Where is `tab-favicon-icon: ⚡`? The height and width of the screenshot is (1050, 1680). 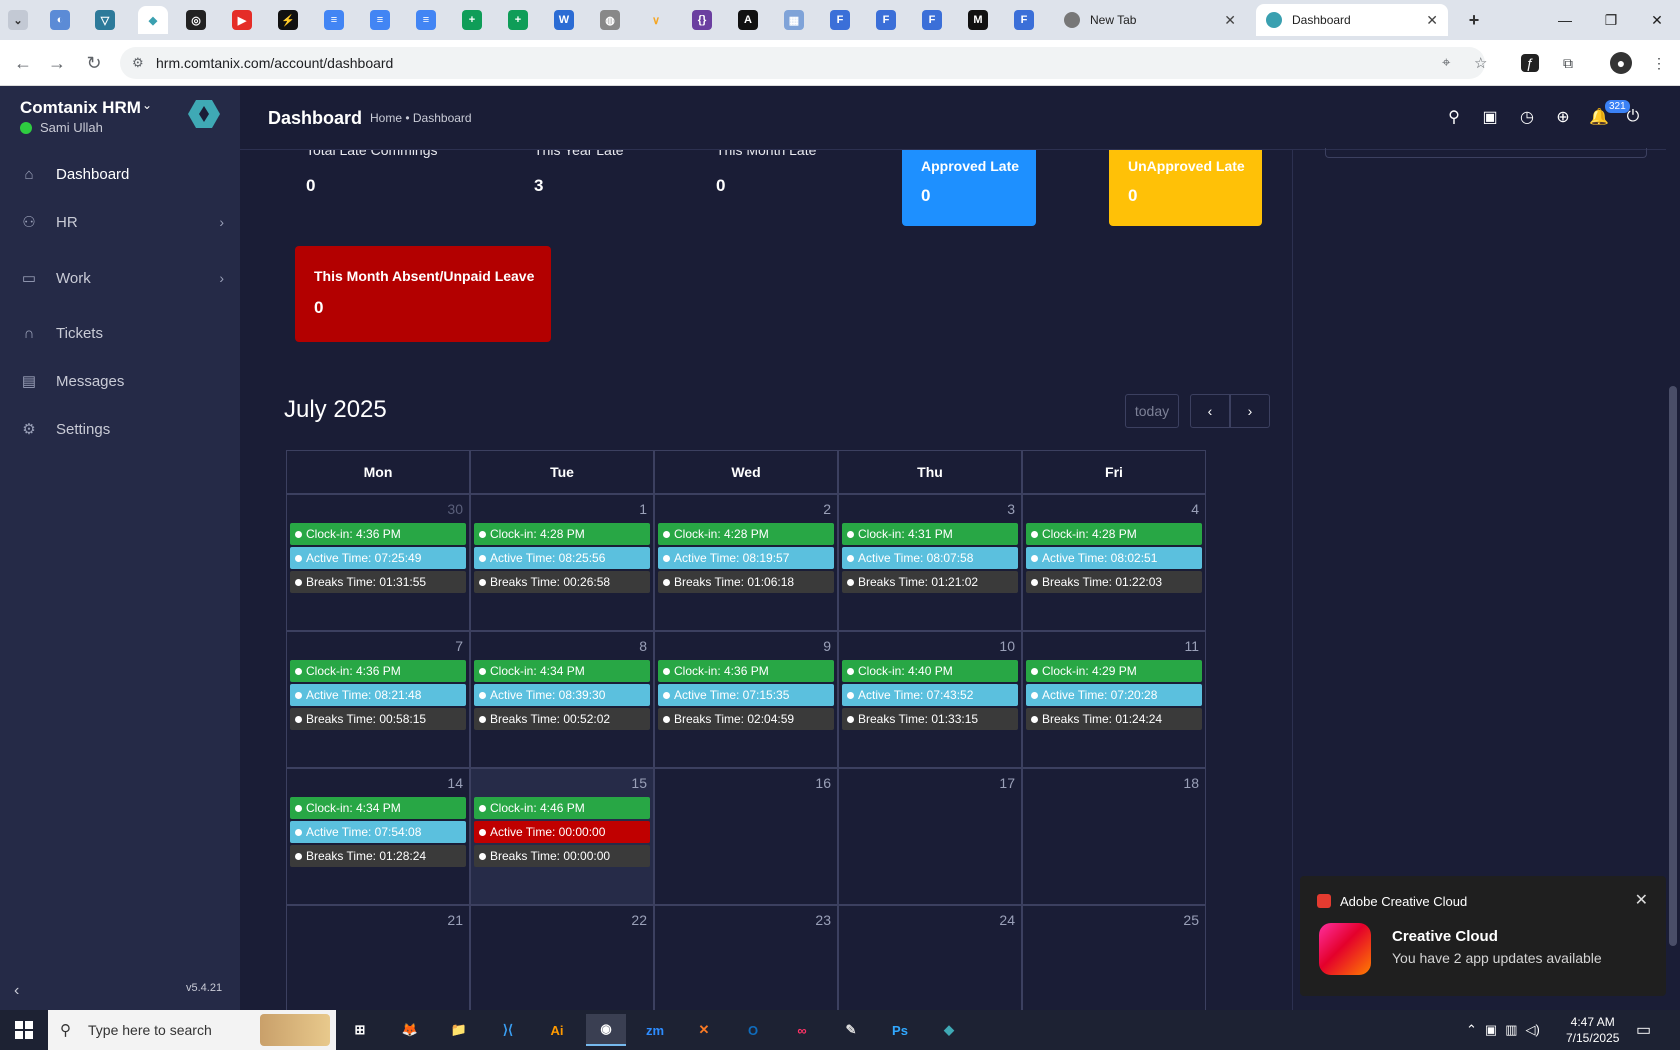
tab-favicon-icon: ⚡ is located at coordinates (288, 20).